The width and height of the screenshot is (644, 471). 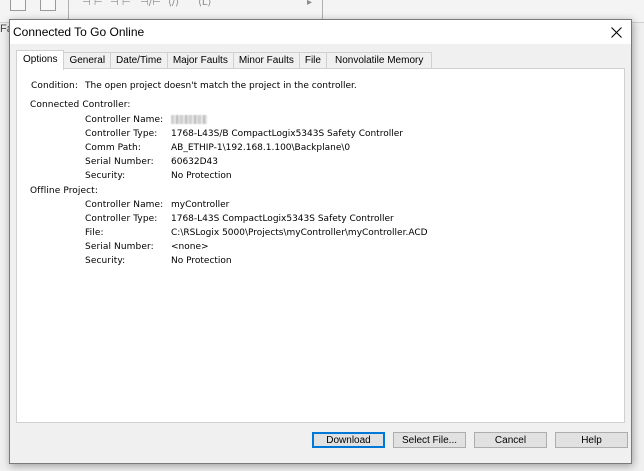 What do you see at coordinates (105, 176) in the screenshot?
I see `connected-security-label: Security:` at bounding box center [105, 176].